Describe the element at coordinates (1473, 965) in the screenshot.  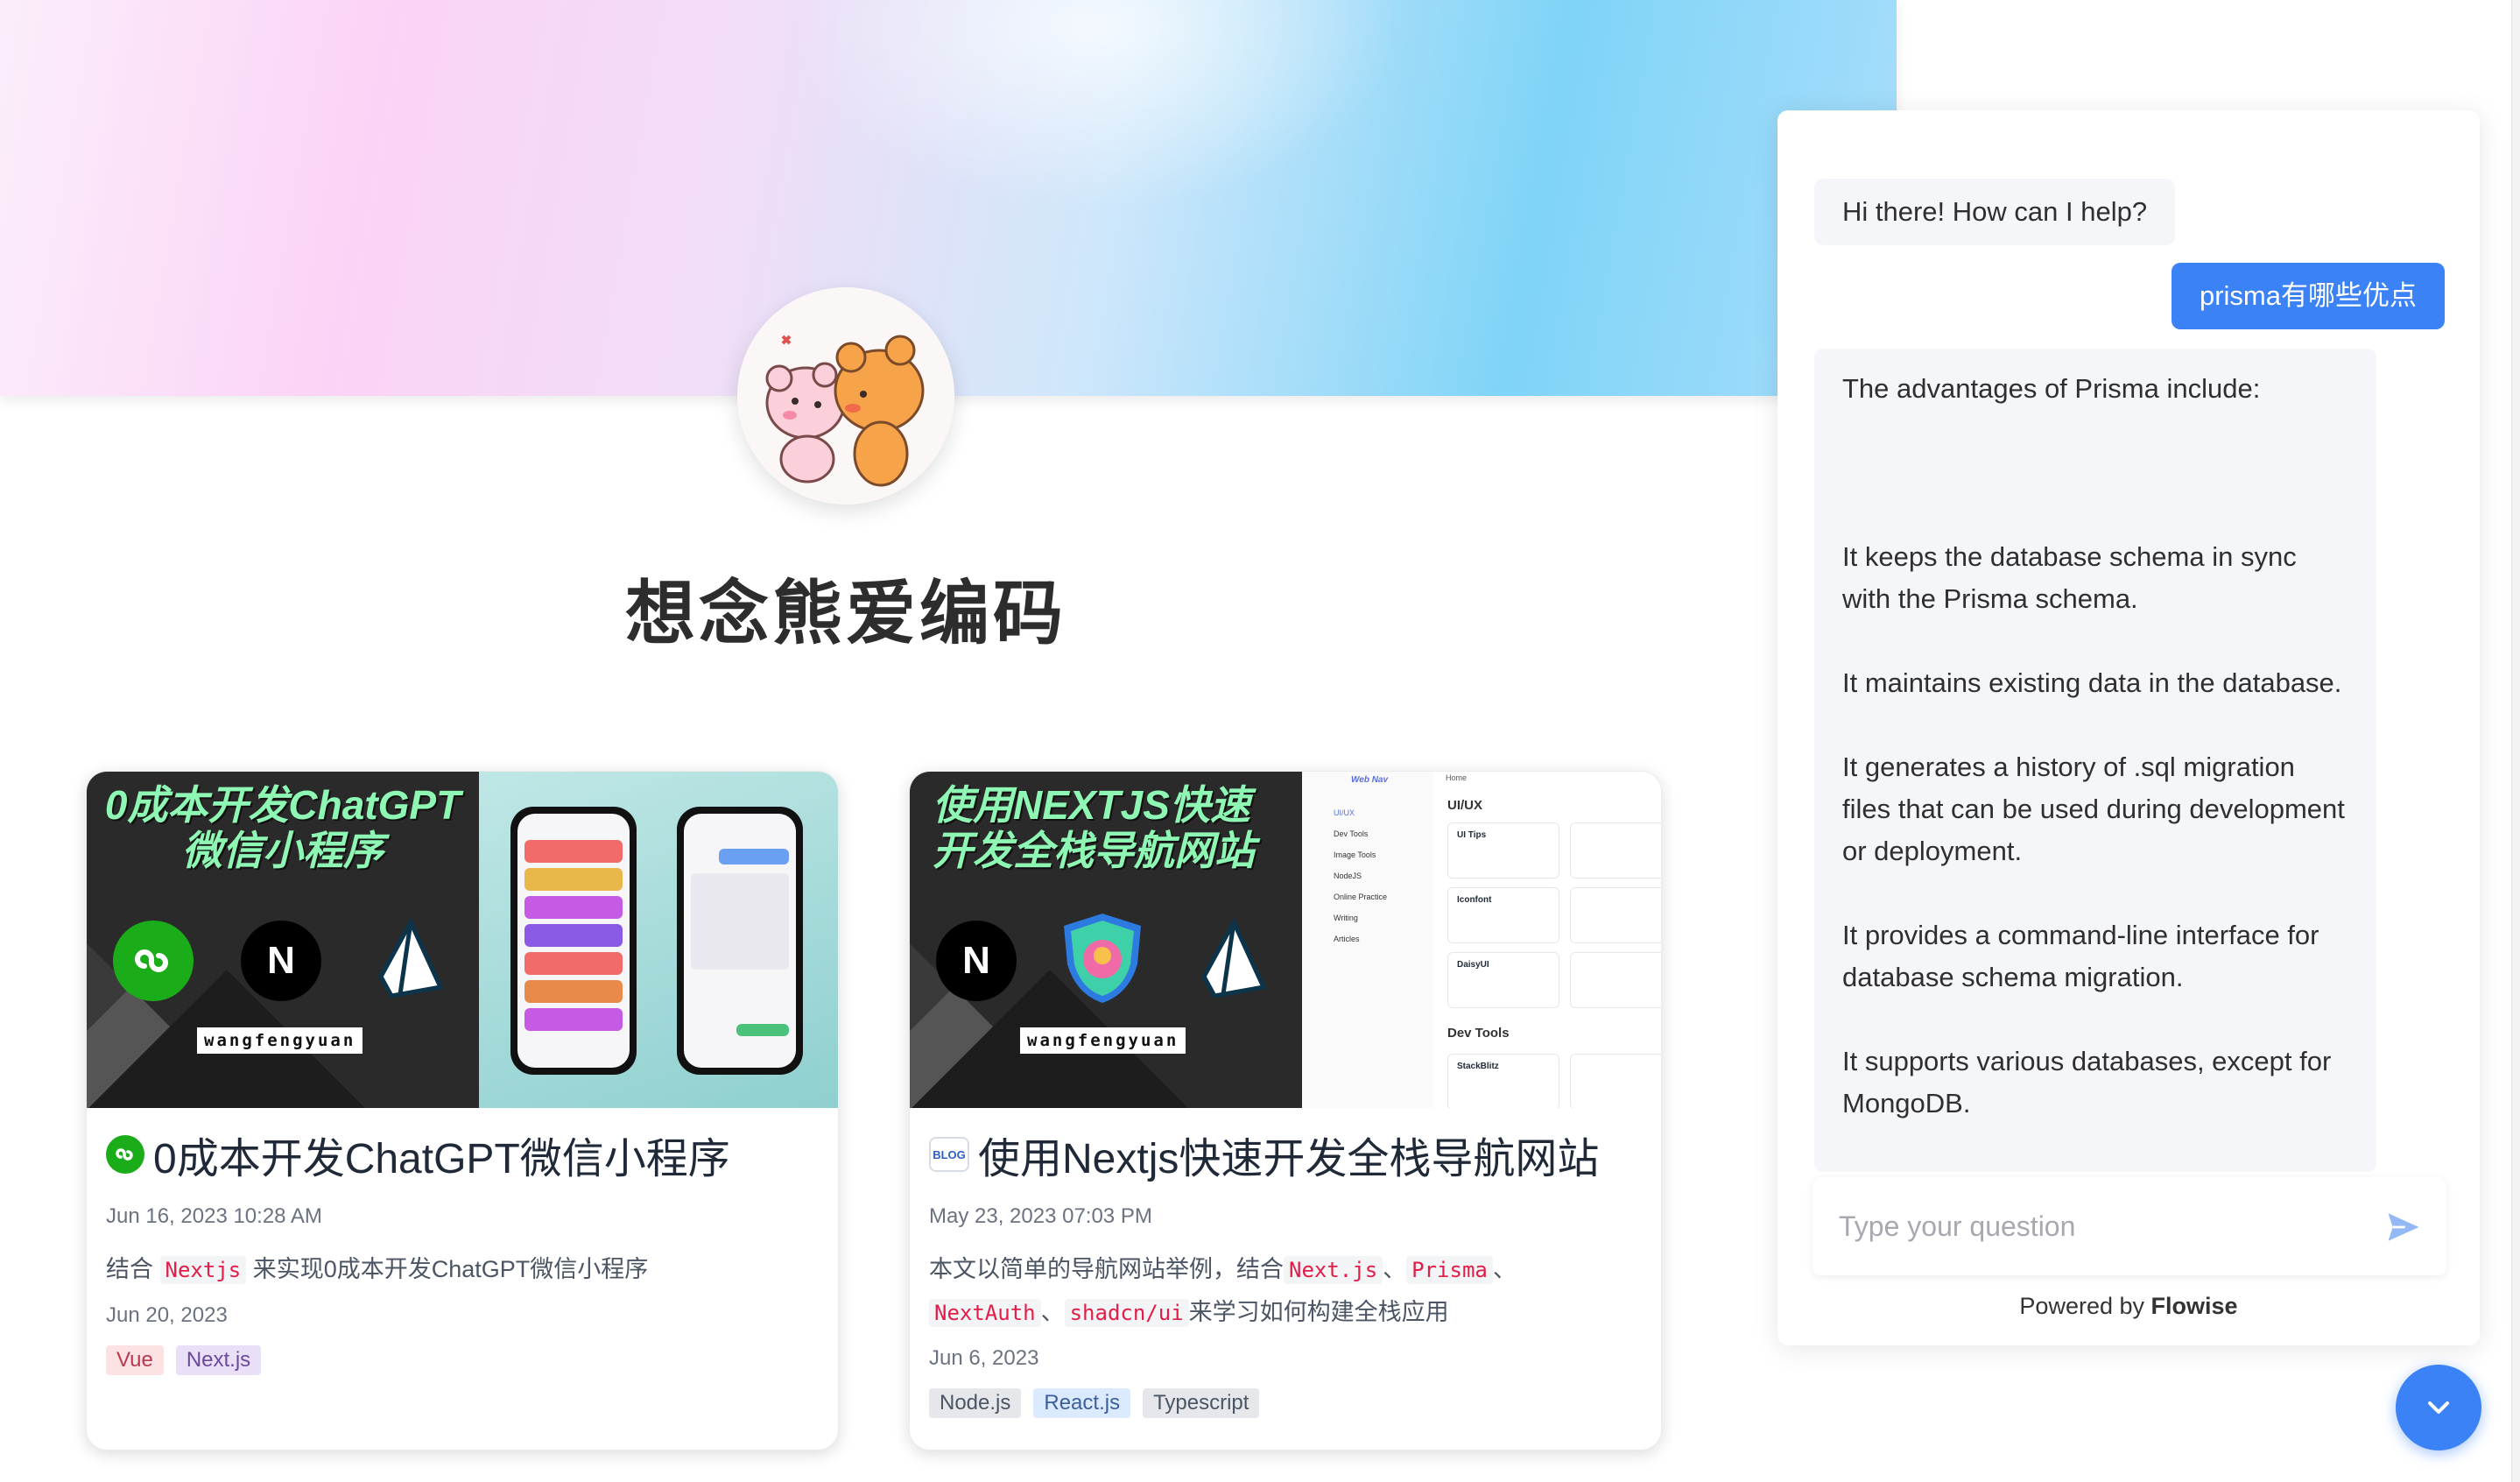
I see `screenshot-card-title: DaisyUI` at that location.